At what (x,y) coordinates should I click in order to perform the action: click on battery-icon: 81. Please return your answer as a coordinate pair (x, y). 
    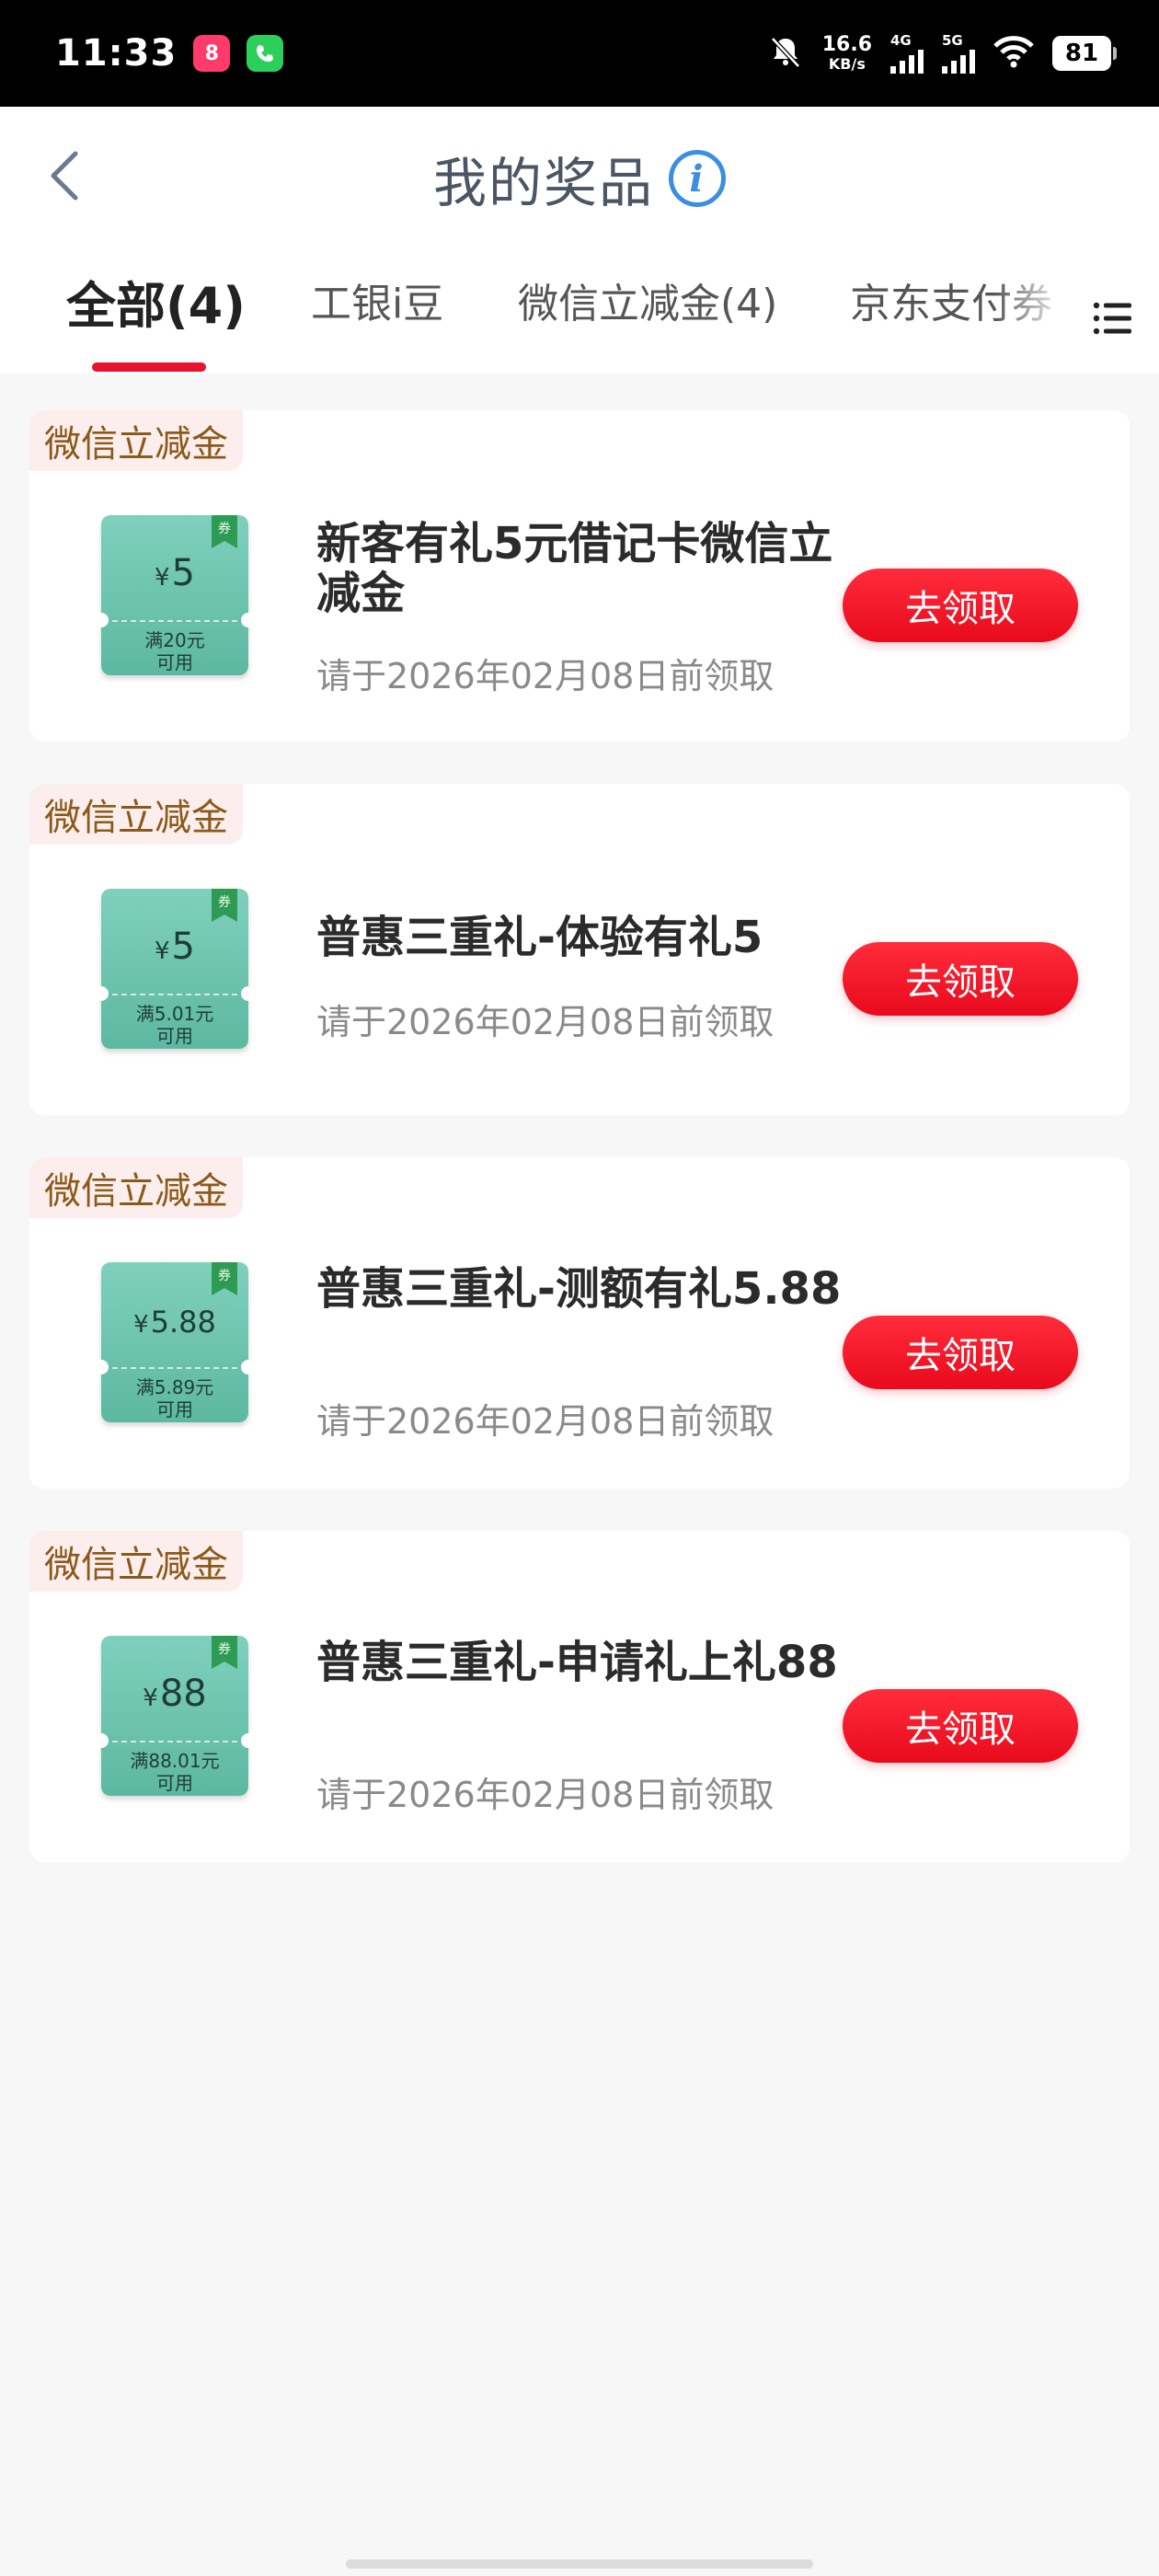
    Looking at the image, I should click on (1084, 53).